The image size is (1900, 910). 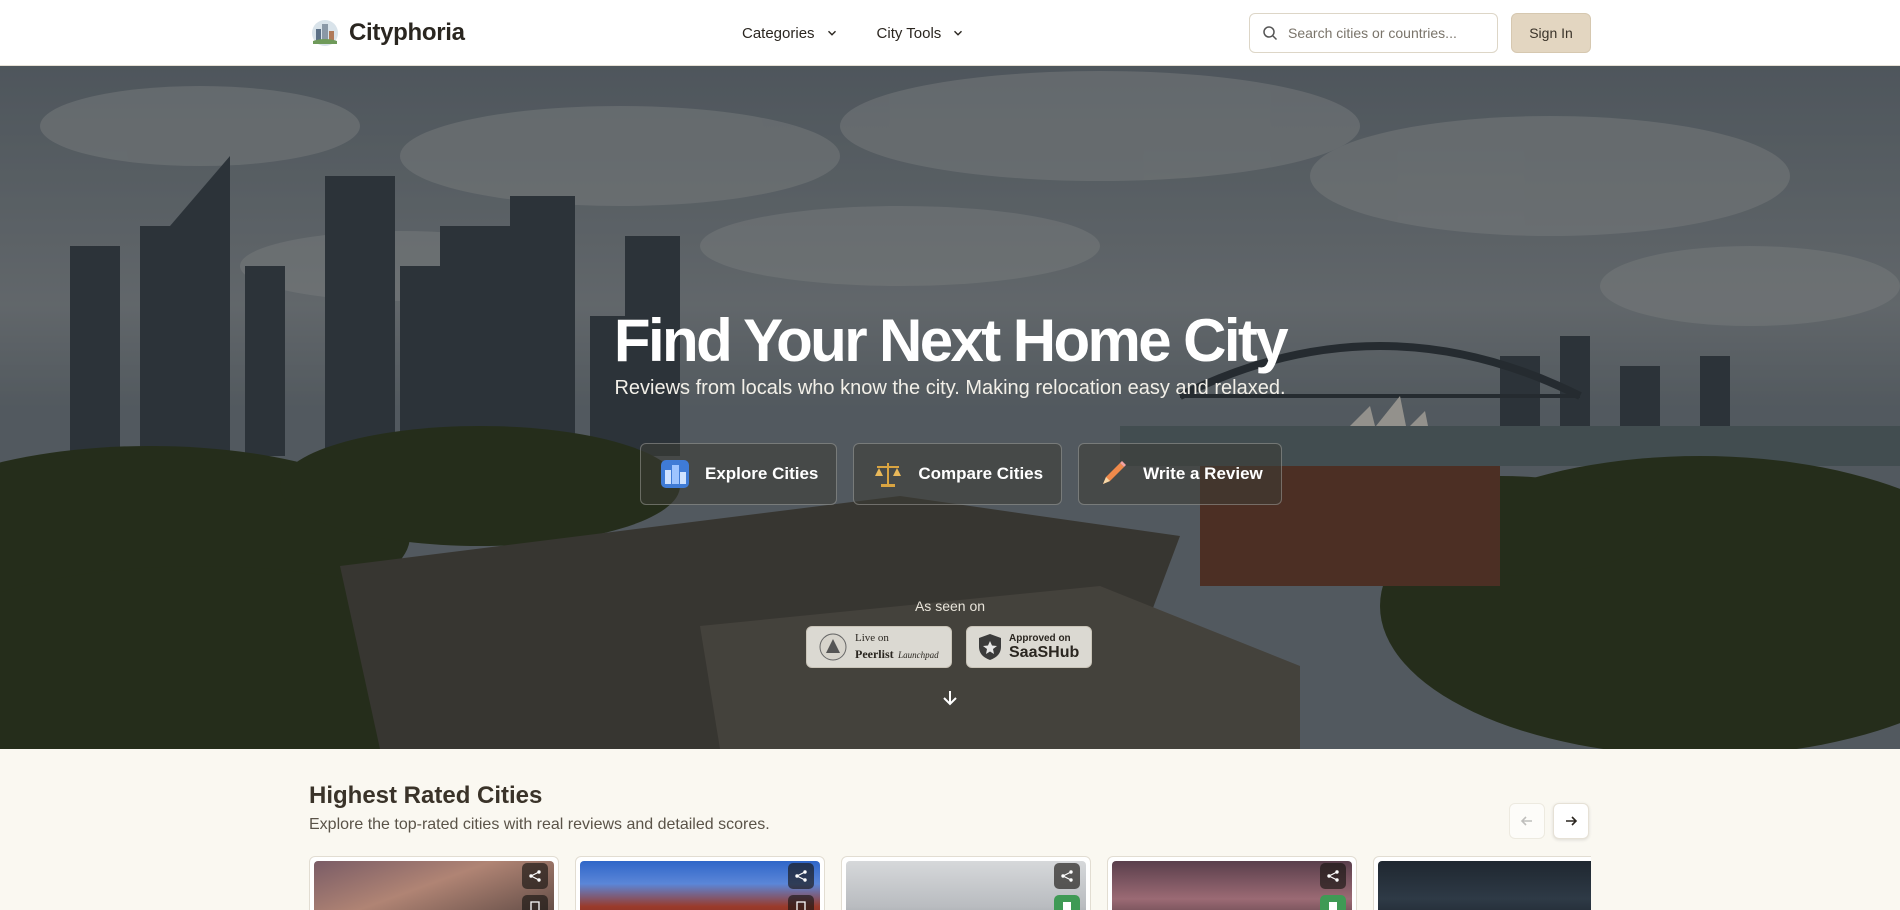 I want to click on main-nav: Categories City Tools, so click(x=853, y=33).